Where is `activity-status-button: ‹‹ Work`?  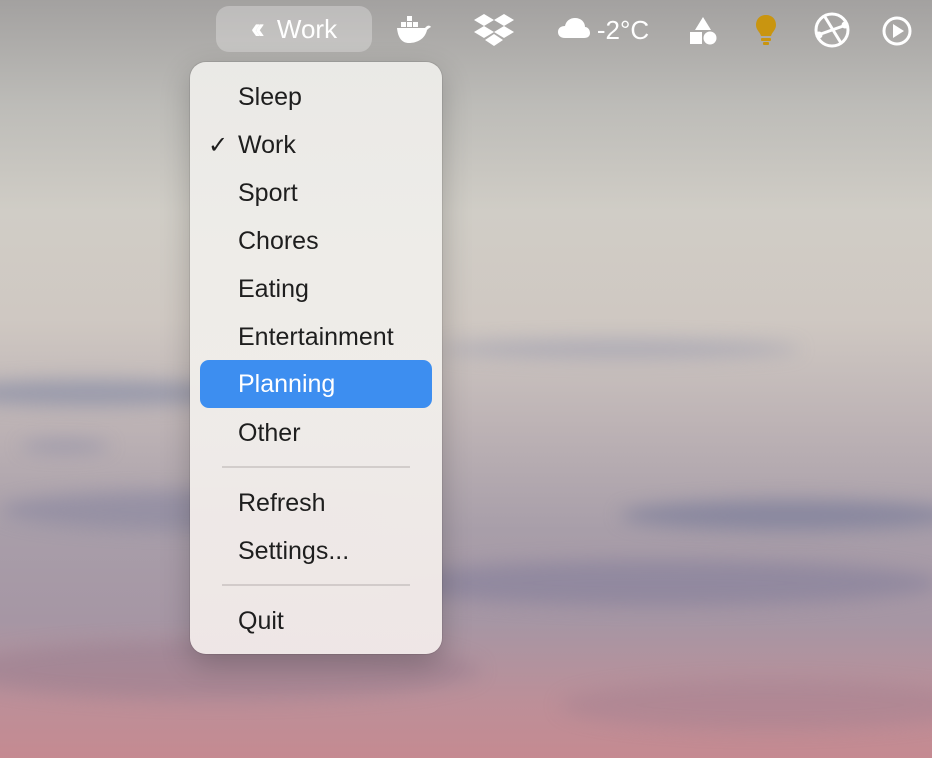 activity-status-button: ‹‹ Work is located at coordinates (294, 29).